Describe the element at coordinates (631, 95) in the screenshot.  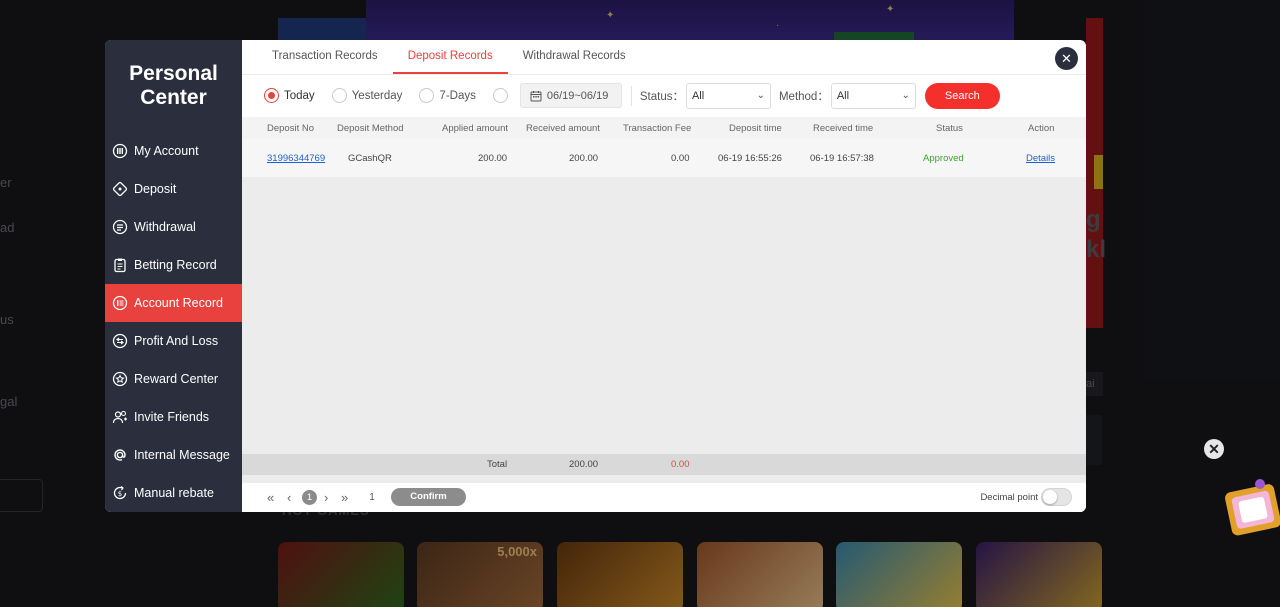
I see `divider` at that location.